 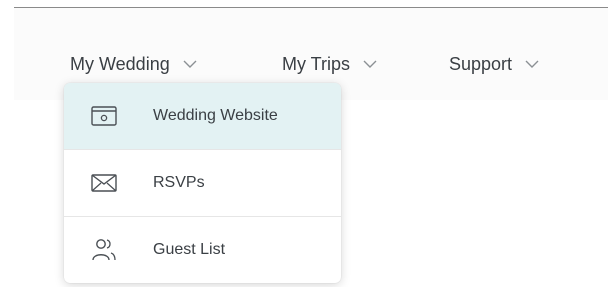 What do you see at coordinates (316, 63) in the screenshot?
I see `nav-my-trips-label: My Trips` at bounding box center [316, 63].